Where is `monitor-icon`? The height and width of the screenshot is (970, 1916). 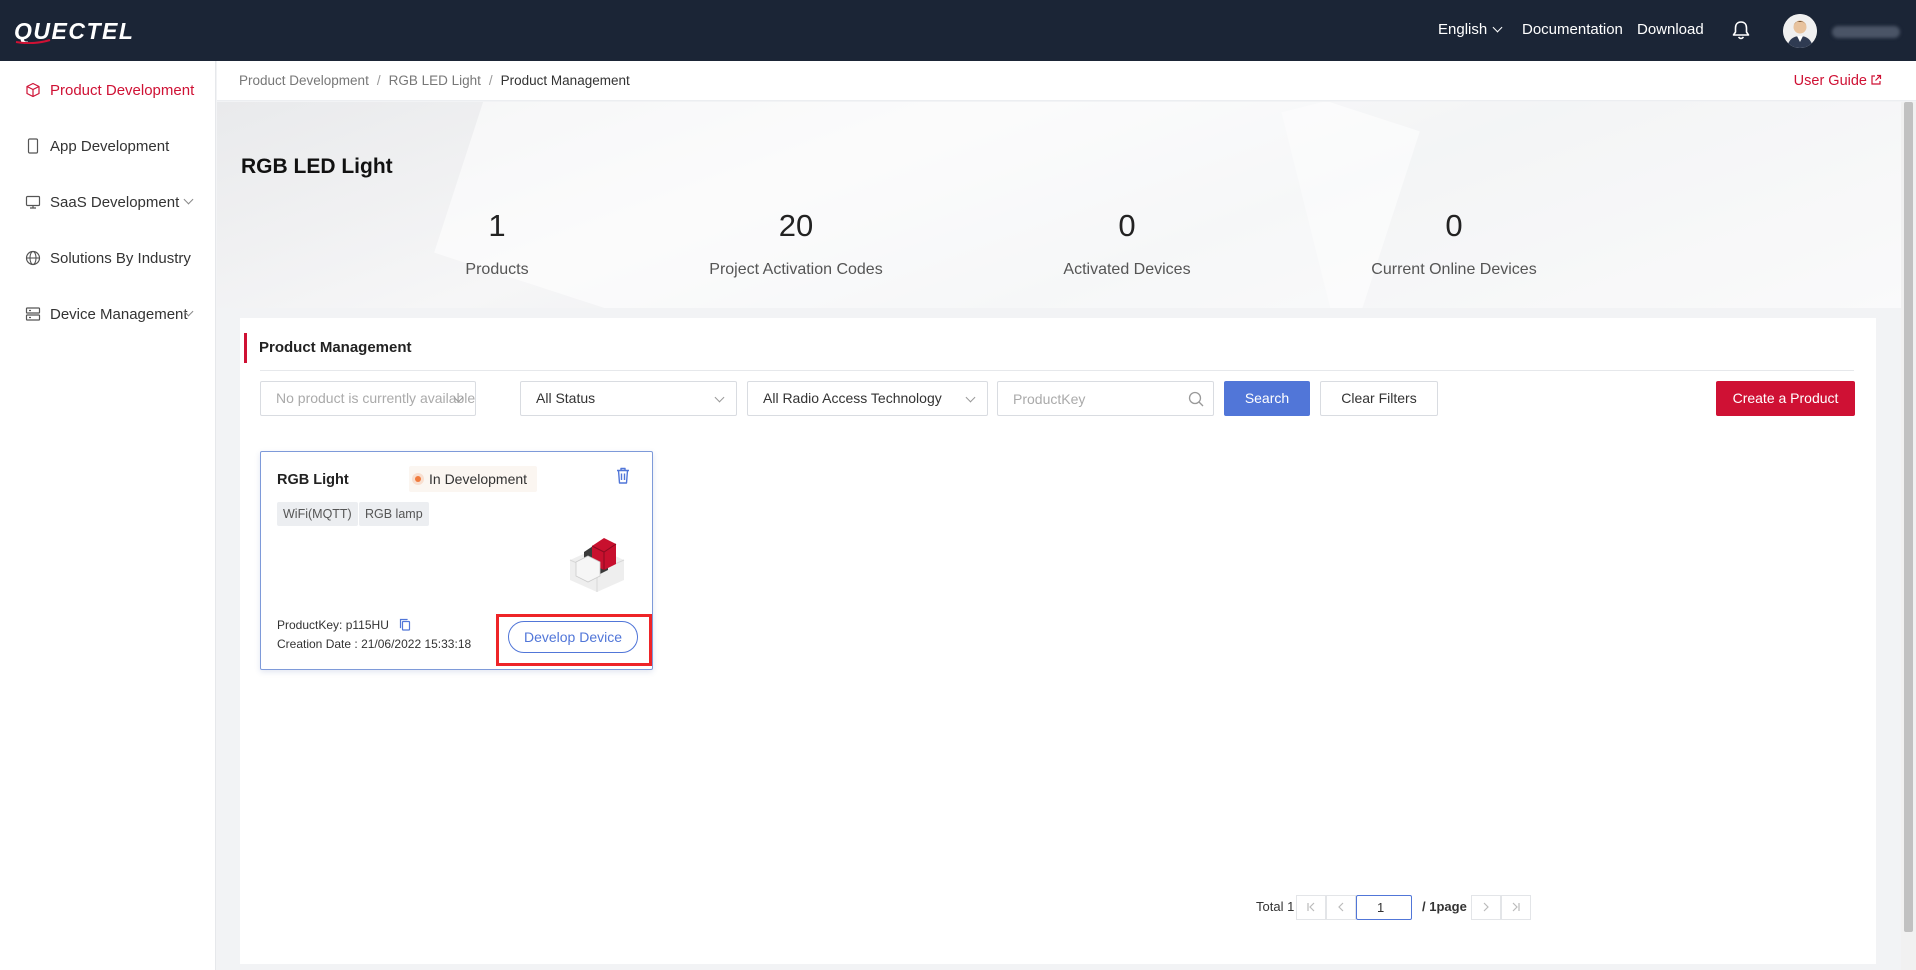 monitor-icon is located at coordinates (33, 202).